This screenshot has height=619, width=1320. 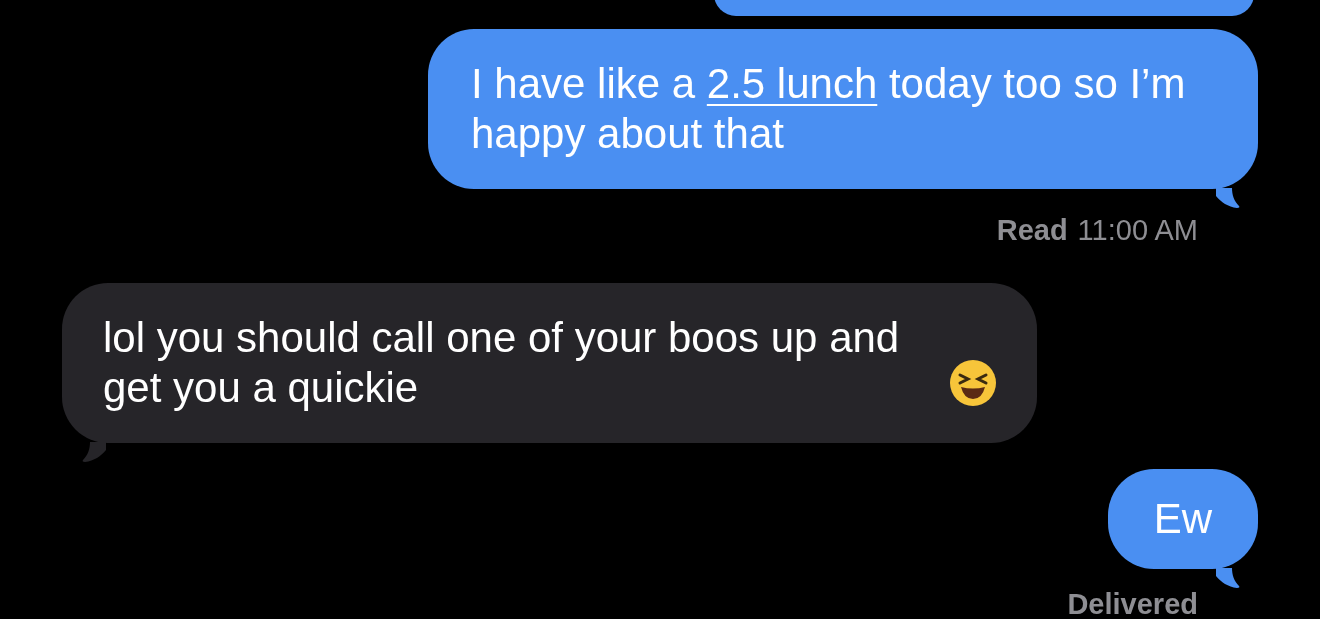 What do you see at coordinates (828, 108) in the screenshot?
I see `message-text: I have like a 2.5 lunch today too so I’m happy about that` at bounding box center [828, 108].